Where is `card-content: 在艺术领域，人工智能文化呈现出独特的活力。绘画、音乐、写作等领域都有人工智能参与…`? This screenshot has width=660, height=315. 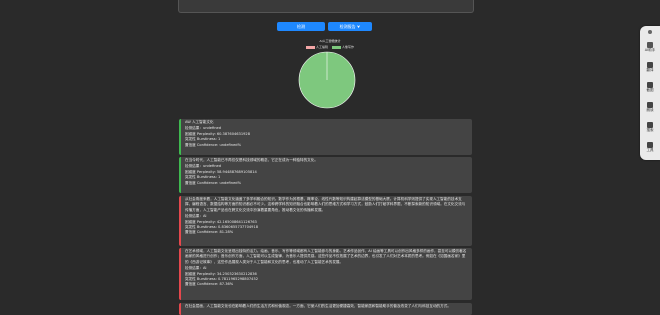
card-content: 在艺术领域，人工智能文化呈现出独特的活力。绘画、音乐、写作等领域都有人工智能参与… is located at coordinates (326, 256).